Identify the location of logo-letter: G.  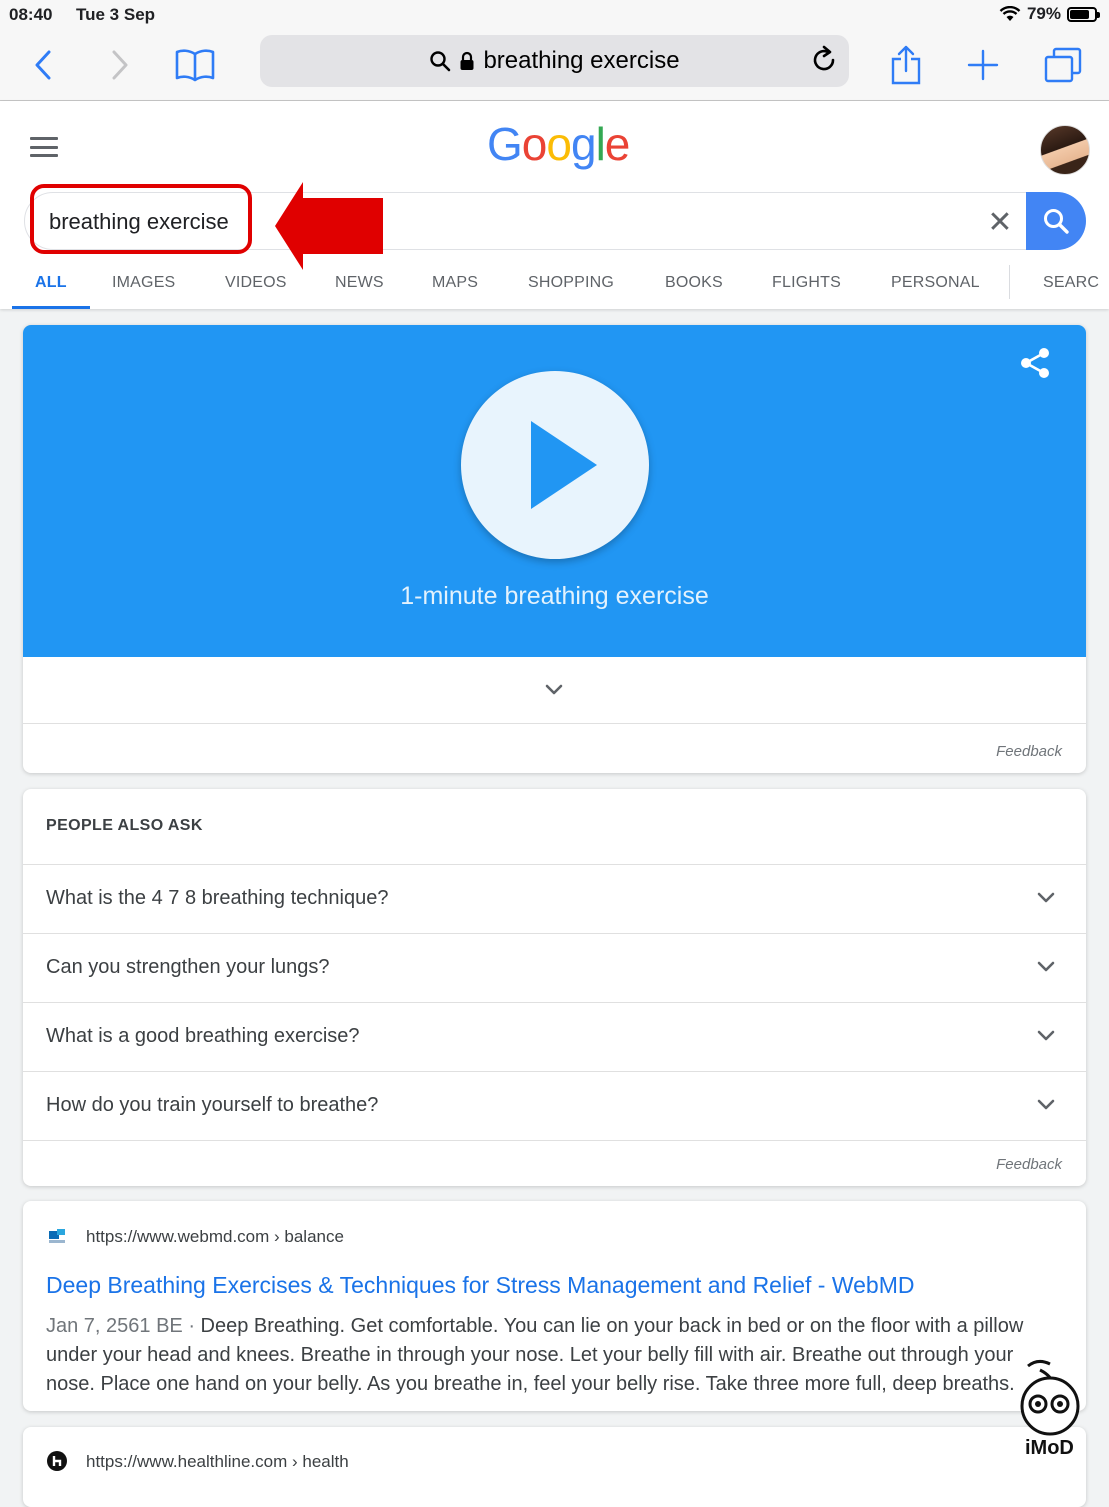
(505, 144).